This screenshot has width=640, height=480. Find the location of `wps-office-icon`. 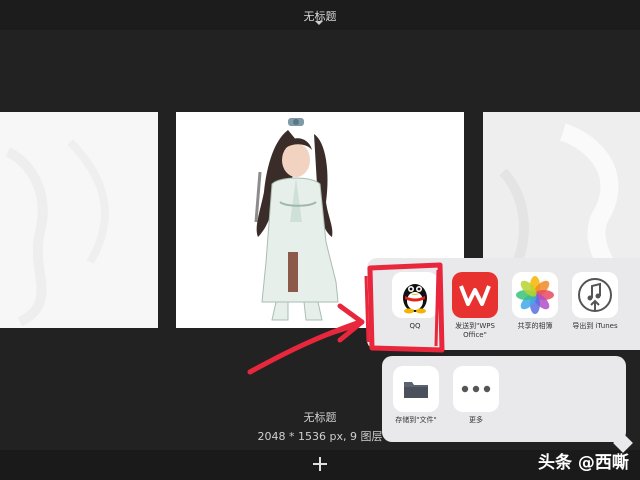

wps-office-icon is located at coordinates (475, 295).